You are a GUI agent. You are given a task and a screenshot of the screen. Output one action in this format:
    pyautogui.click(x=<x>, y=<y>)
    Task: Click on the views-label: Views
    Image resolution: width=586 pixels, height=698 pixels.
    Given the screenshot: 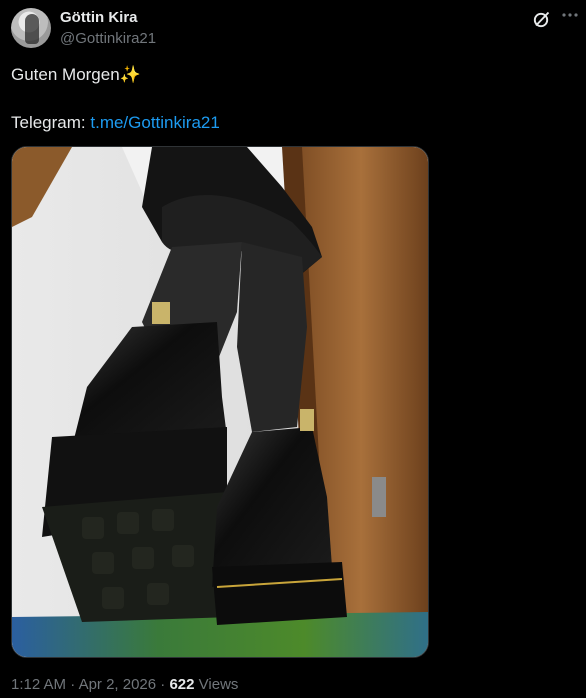 What is the action you would take?
    pyautogui.click(x=216, y=684)
    